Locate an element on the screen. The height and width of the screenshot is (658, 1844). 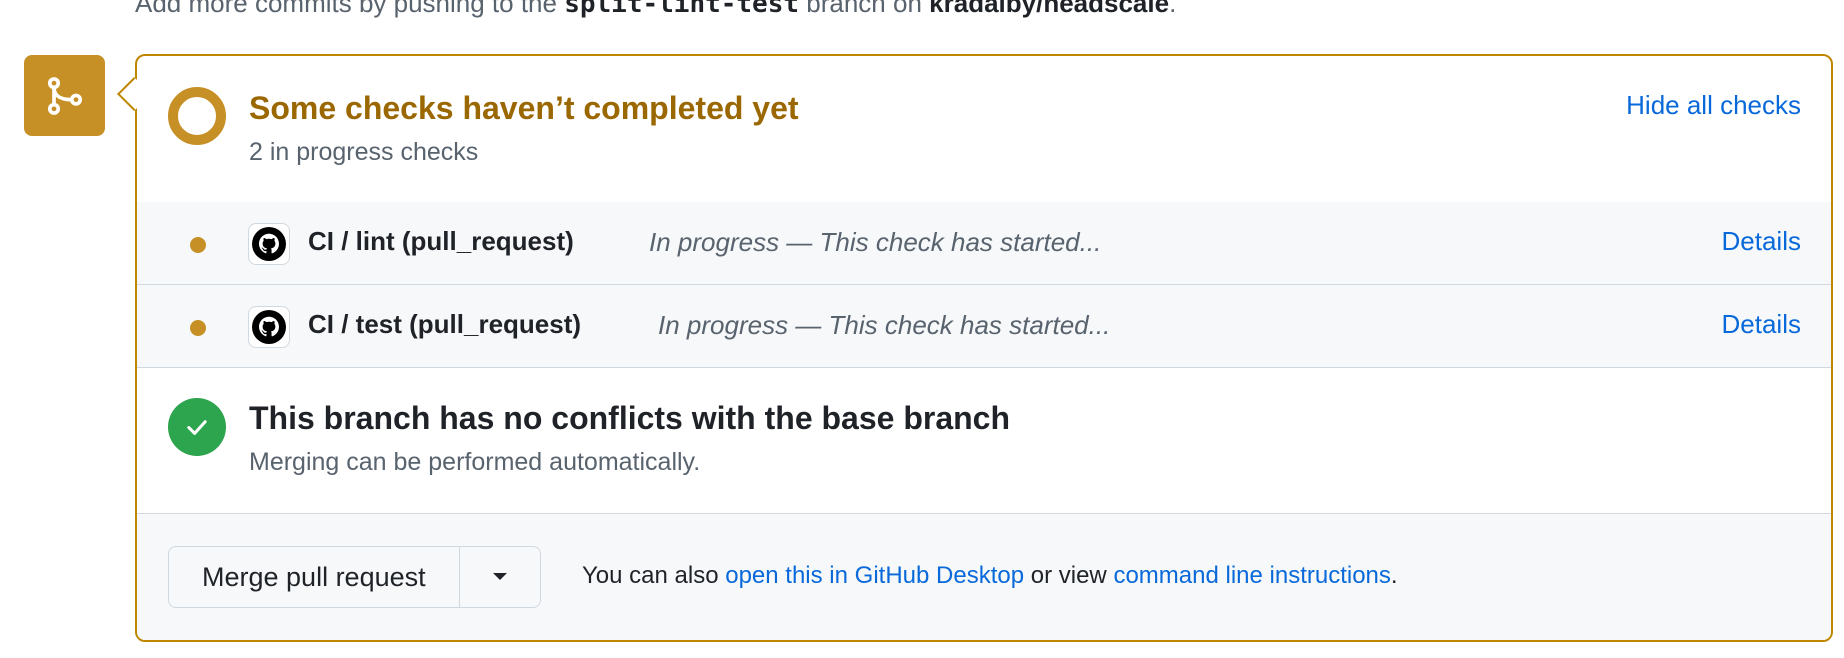
success-check-icon is located at coordinates (197, 427).